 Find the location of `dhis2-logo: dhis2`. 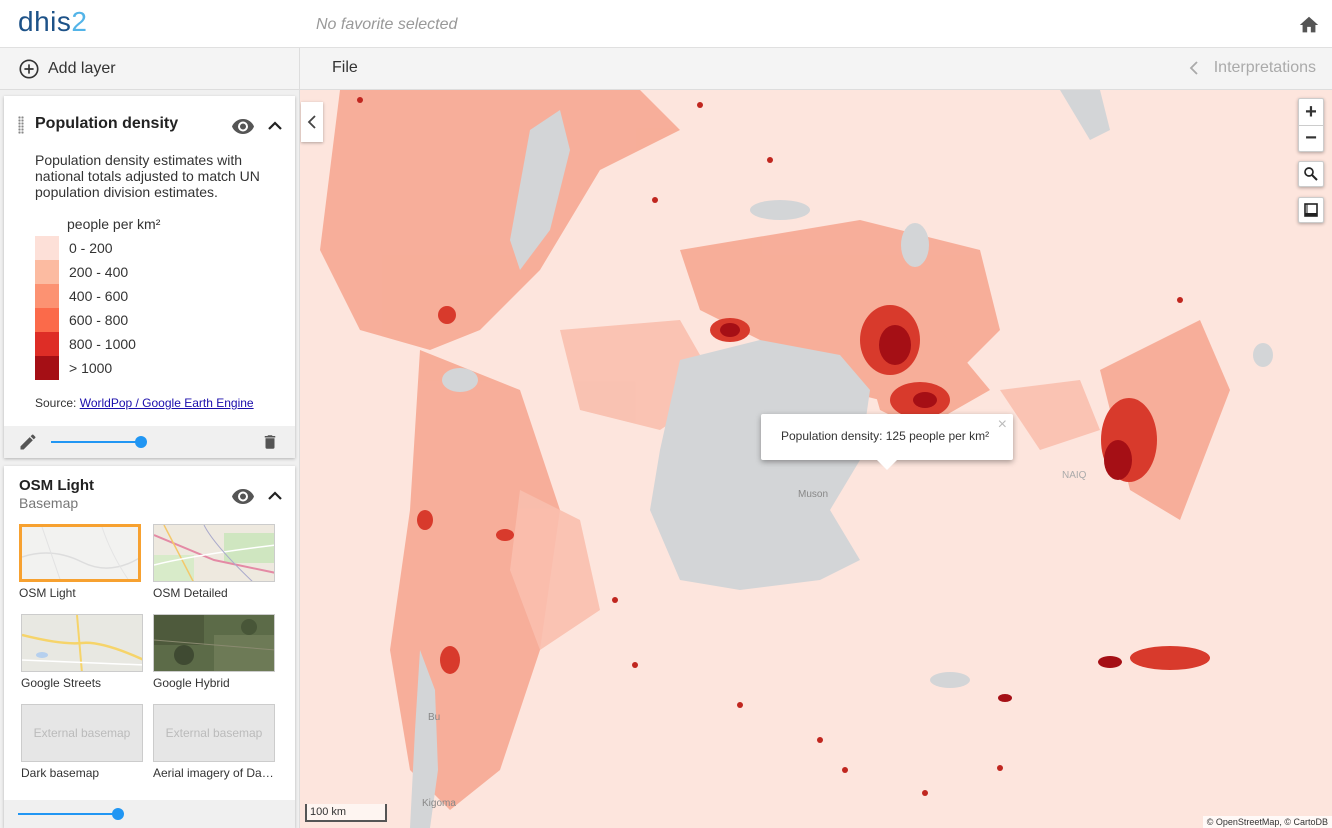

dhis2-logo: dhis2 is located at coordinates (52, 22).